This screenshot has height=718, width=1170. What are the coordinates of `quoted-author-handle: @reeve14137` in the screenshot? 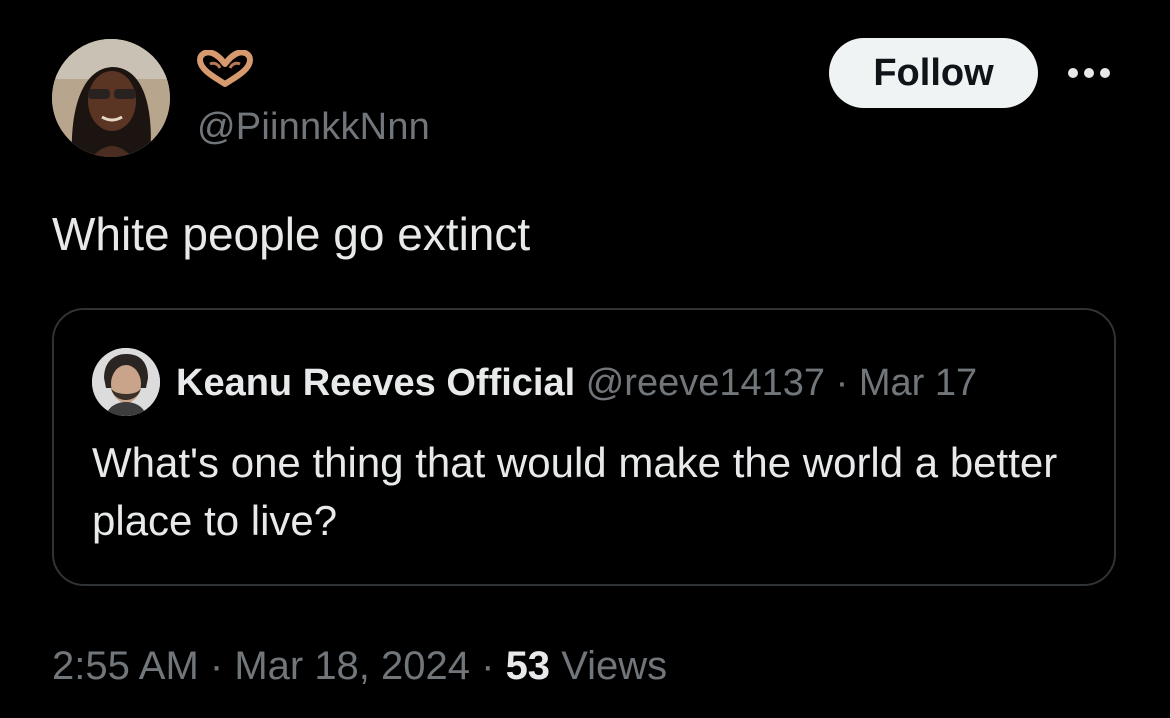 It's located at (705, 383).